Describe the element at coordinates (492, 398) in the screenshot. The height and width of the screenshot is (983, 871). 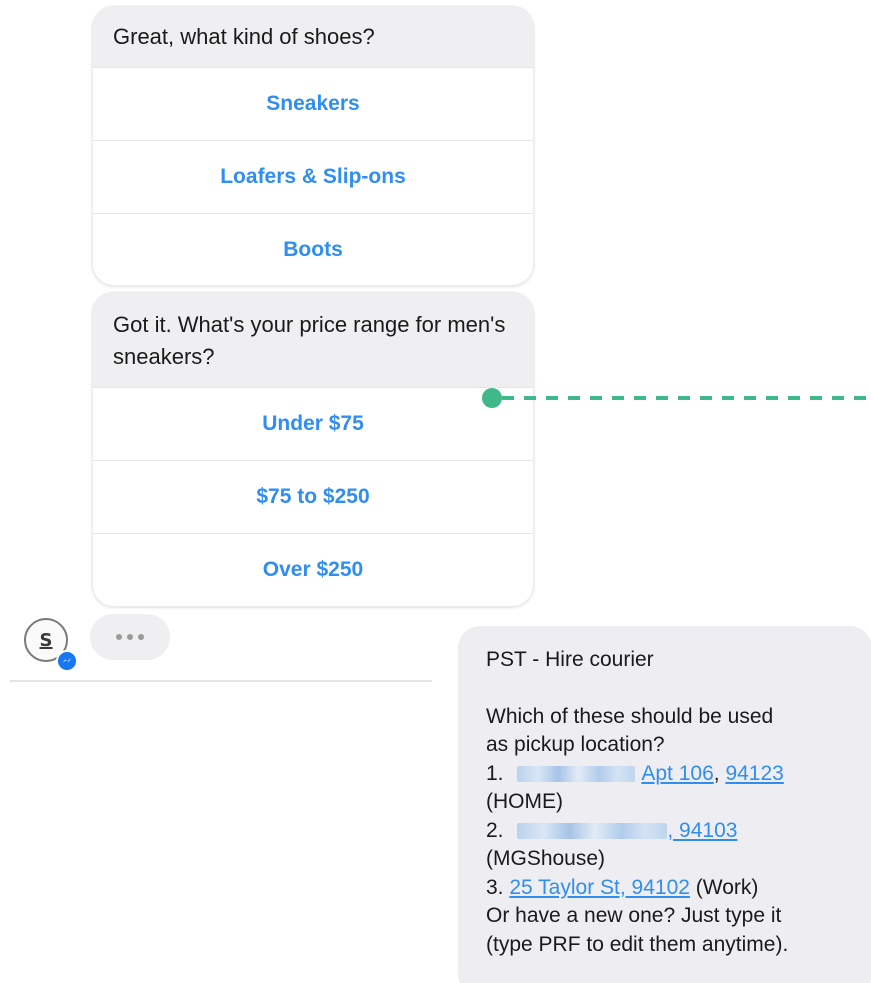
I see `connector-dot` at that location.